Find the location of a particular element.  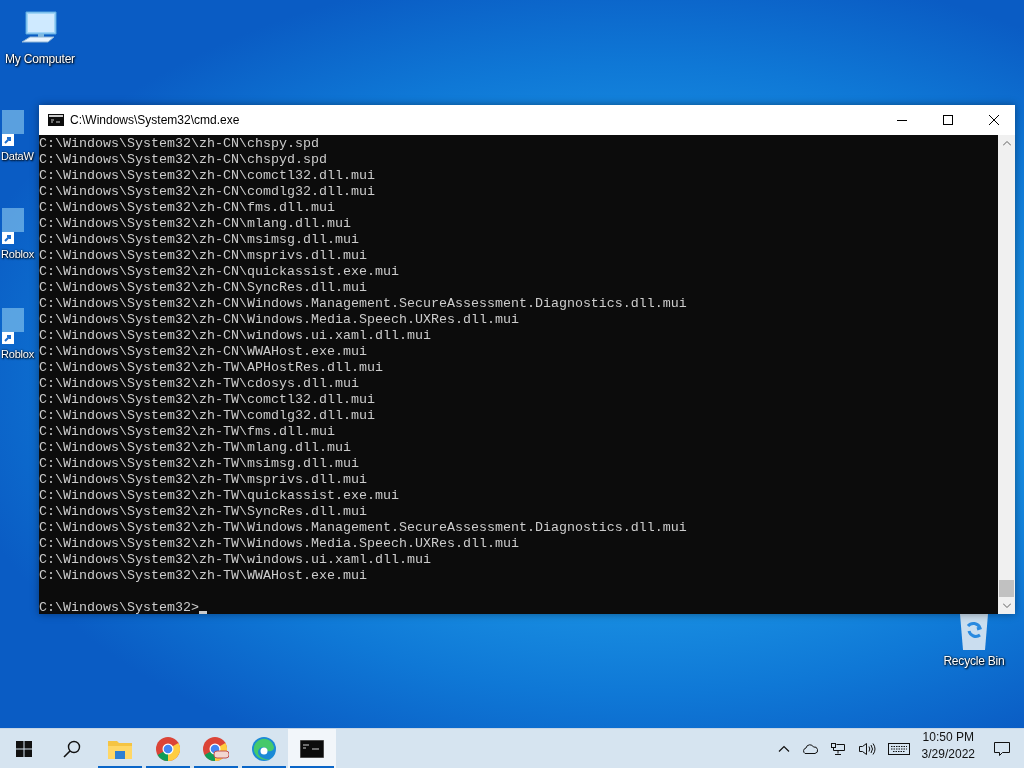

console-line: C:\Windows\System32\zh-TW\comctl32.dll.mui is located at coordinates (207, 400).